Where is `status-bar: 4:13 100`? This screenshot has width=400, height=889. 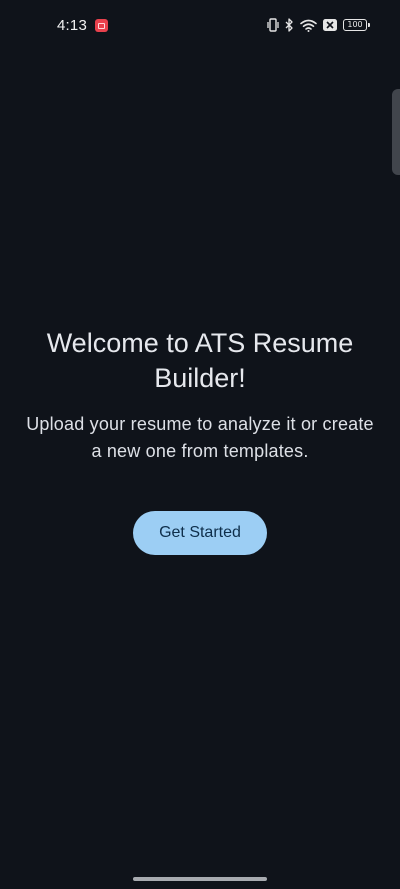 status-bar: 4:13 100 is located at coordinates (200, 25).